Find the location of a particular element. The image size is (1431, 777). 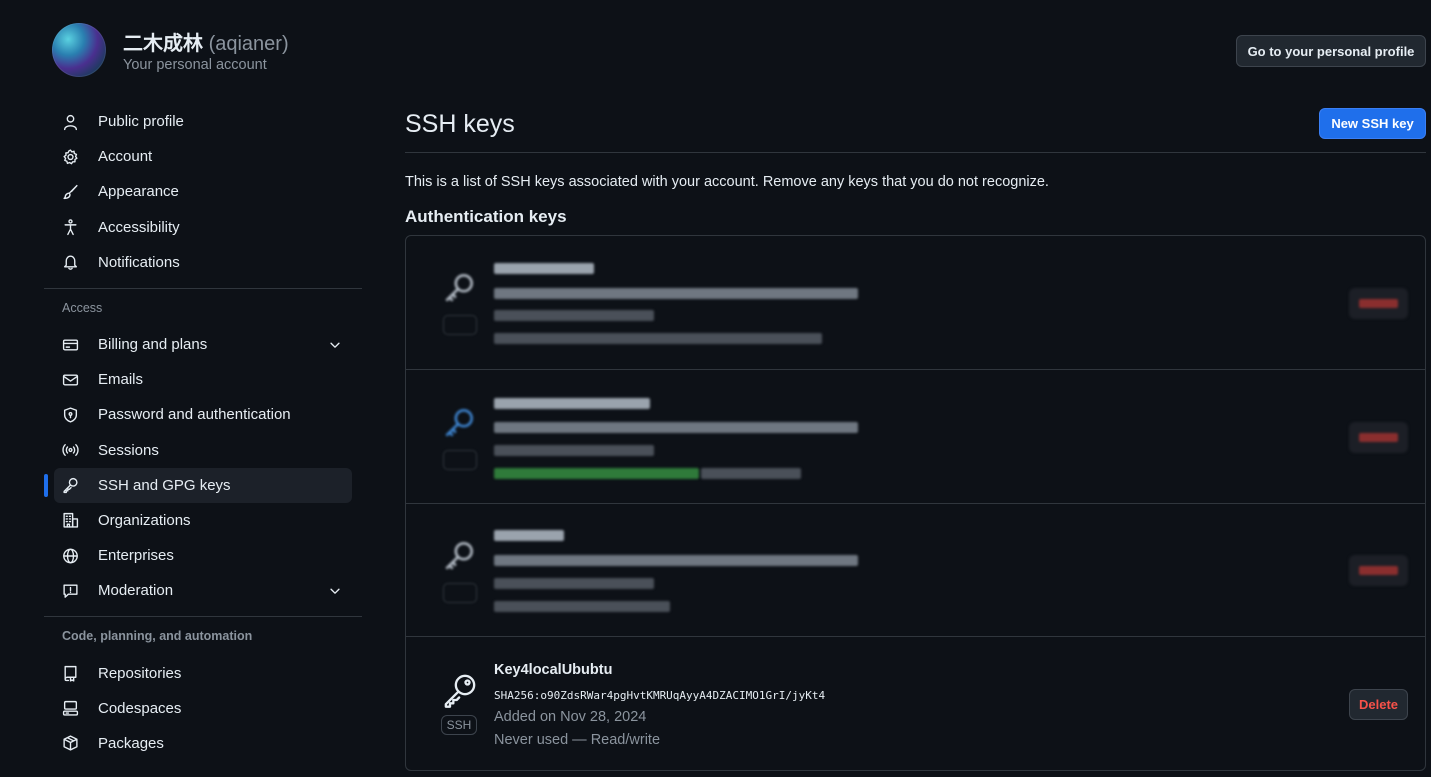

sidebar-item-label: Notifications is located at coordinates (139, 262).